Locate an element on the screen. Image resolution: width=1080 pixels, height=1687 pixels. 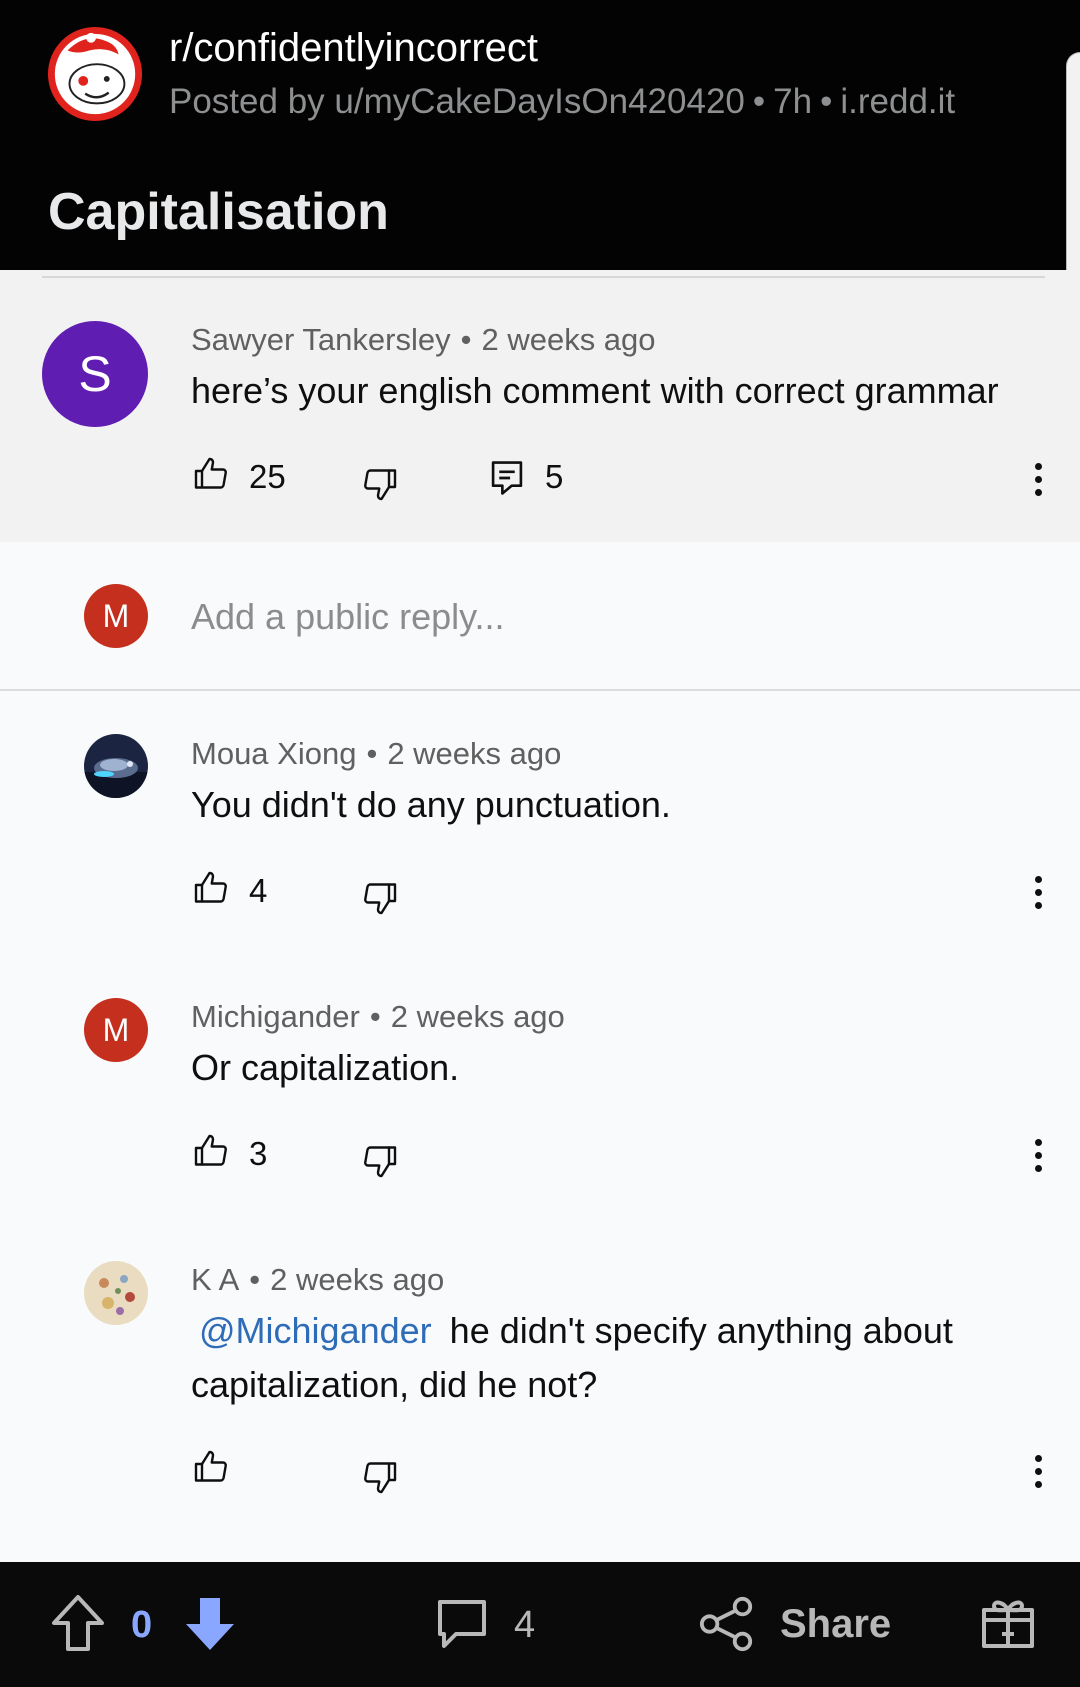
comment-count: 4 is located at coordinates (525, 1625).